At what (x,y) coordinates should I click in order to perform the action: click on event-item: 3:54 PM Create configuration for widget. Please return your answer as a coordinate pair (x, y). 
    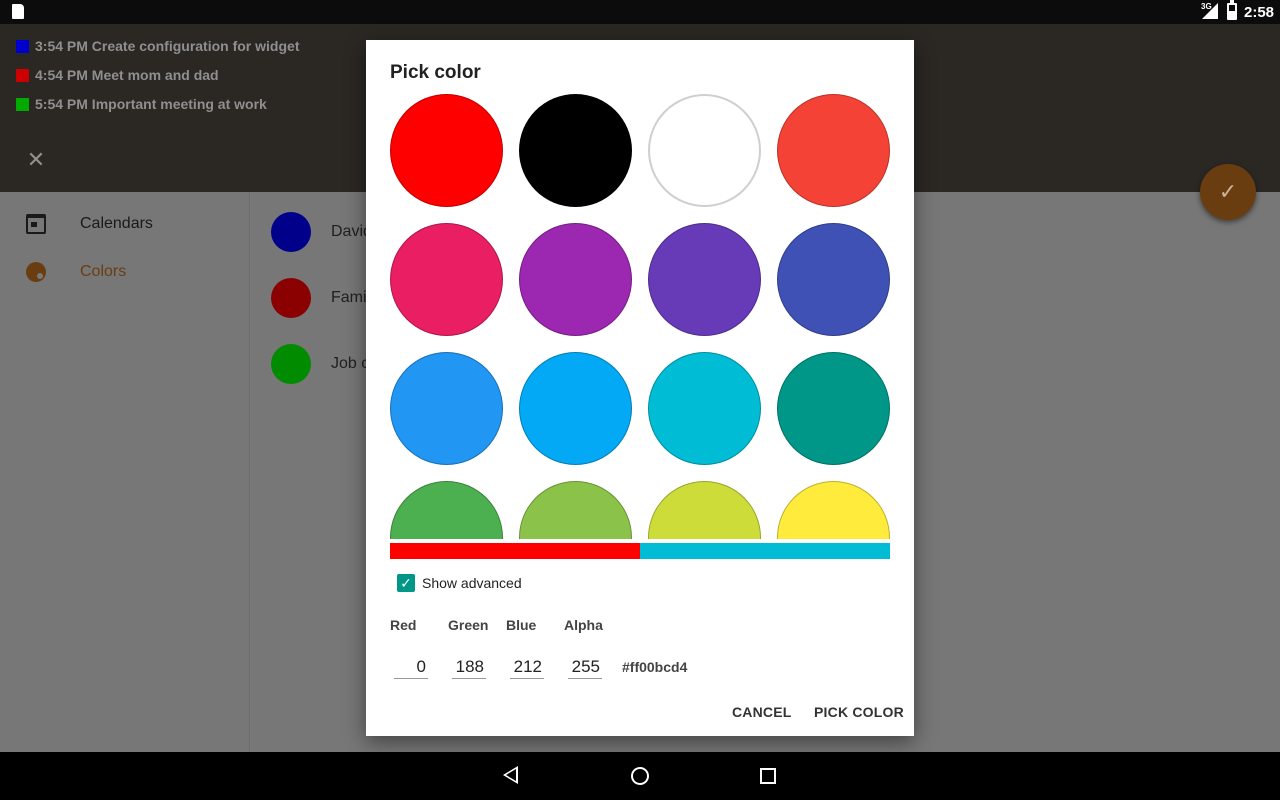
    Looking at the image, I should click on (157, 46).